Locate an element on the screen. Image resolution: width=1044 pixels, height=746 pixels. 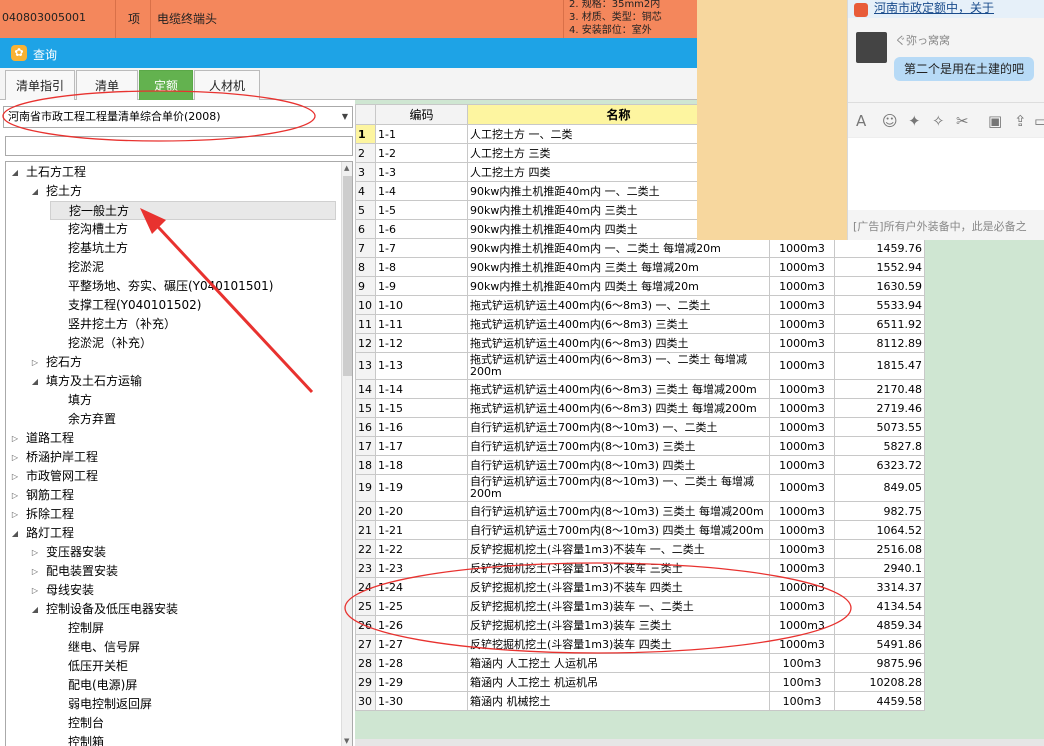
row-number: 13 is located at coordinates (365, 366).